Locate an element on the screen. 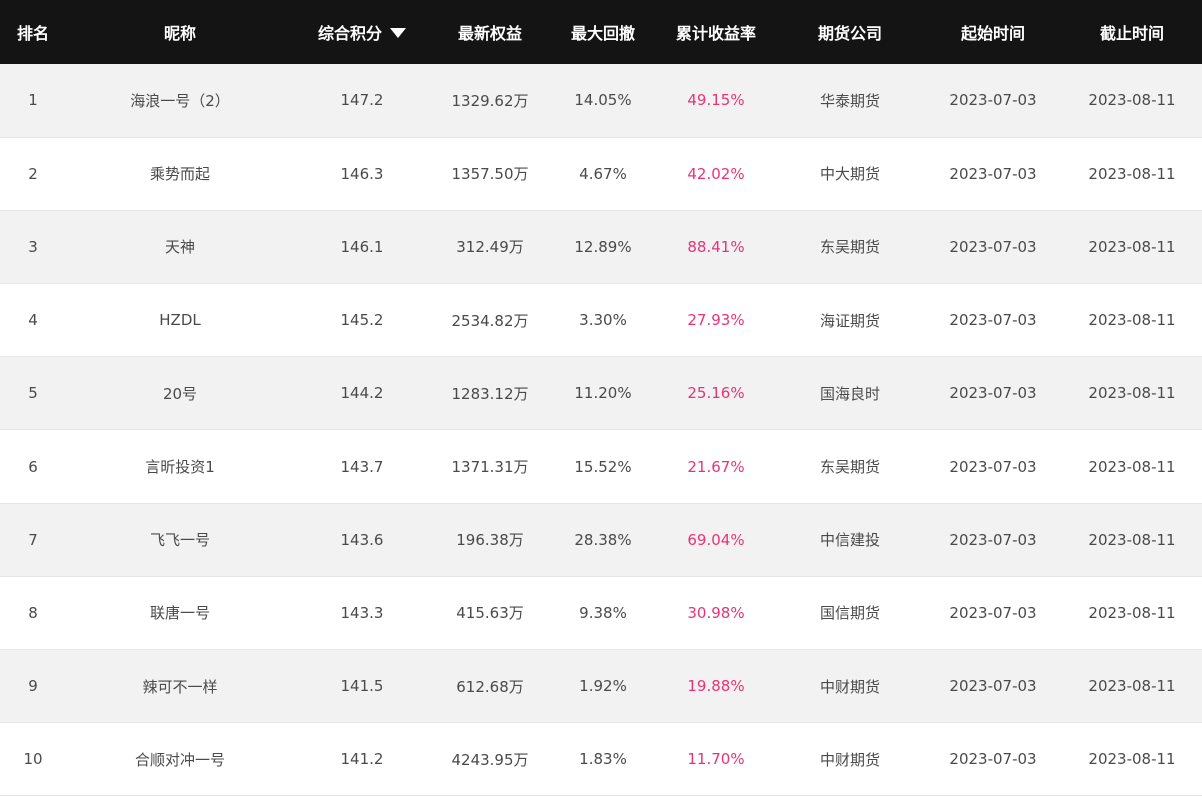 Image resolution: width=1202 pixels, height=796 pixels. rank-cell: 7 is located at coordinates (33, 540).